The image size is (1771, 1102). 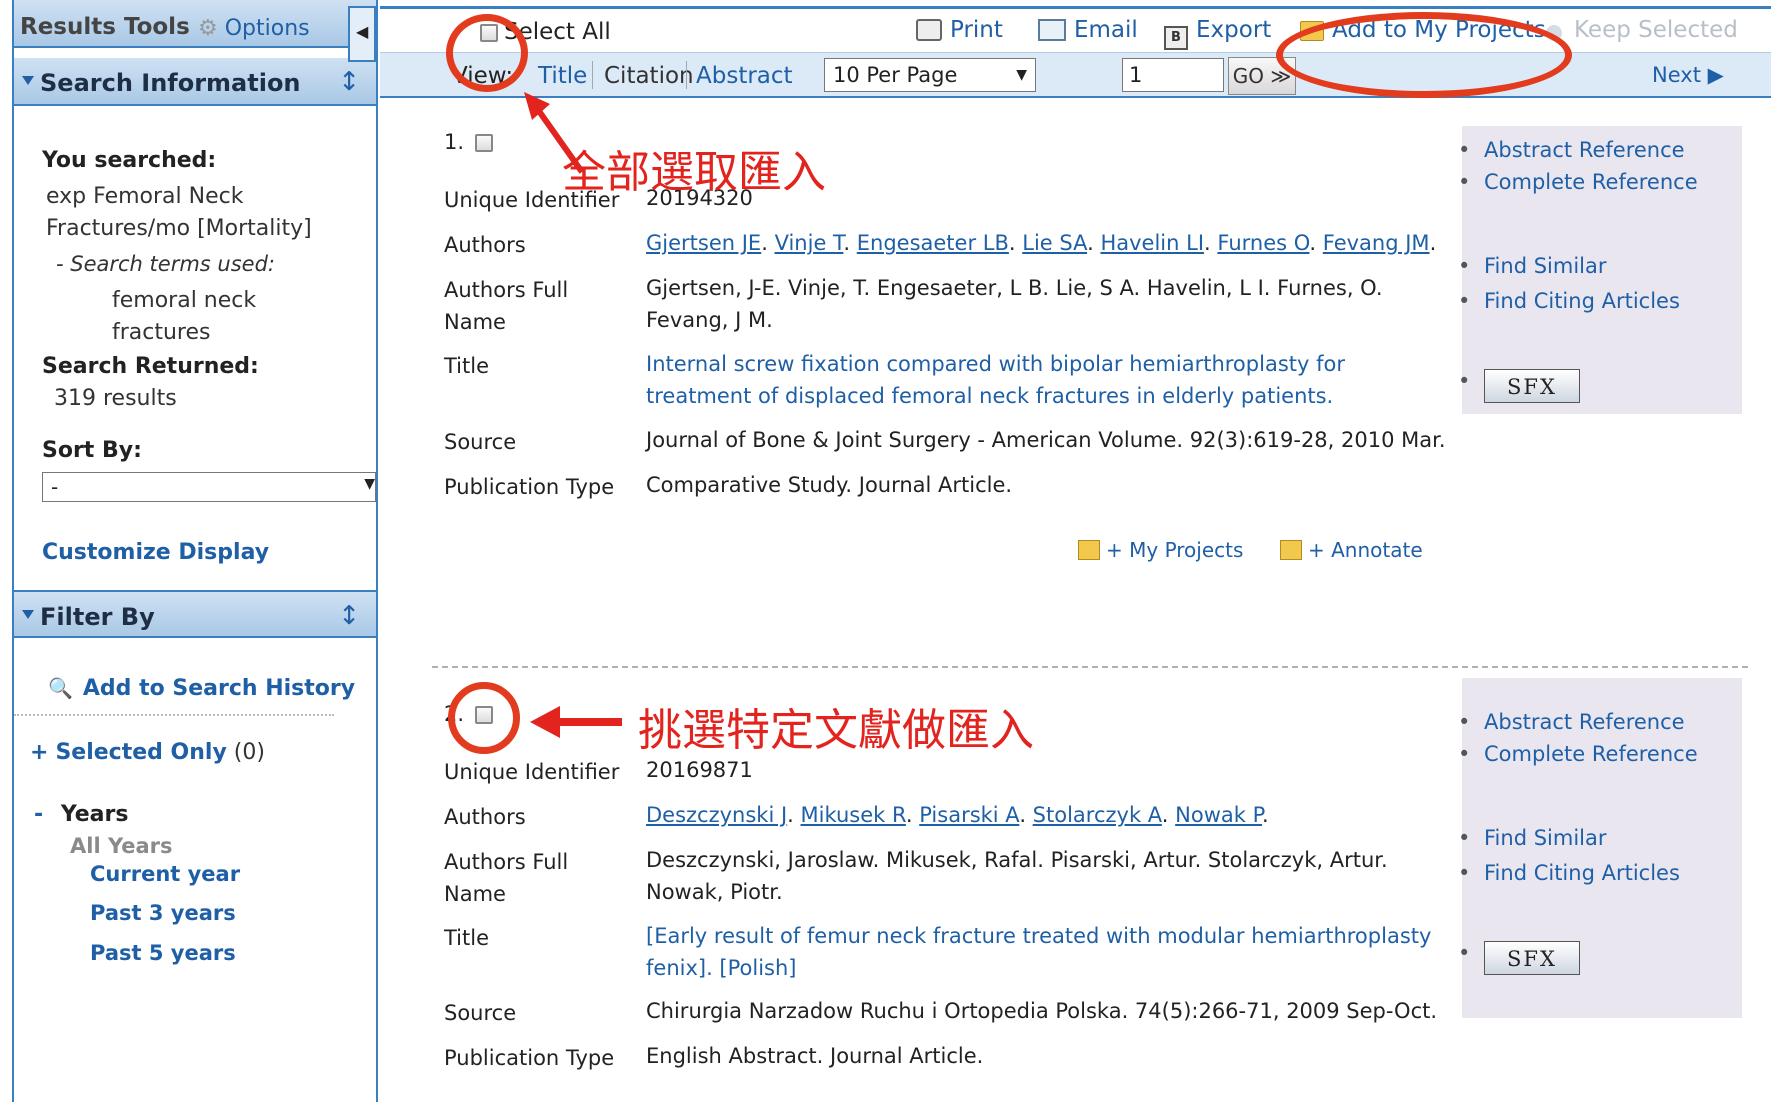 What do you see at coordinates (362, 34) in the screenshot?
I see `collapse-panel-button: ◀` at bounding box center [362, 34].